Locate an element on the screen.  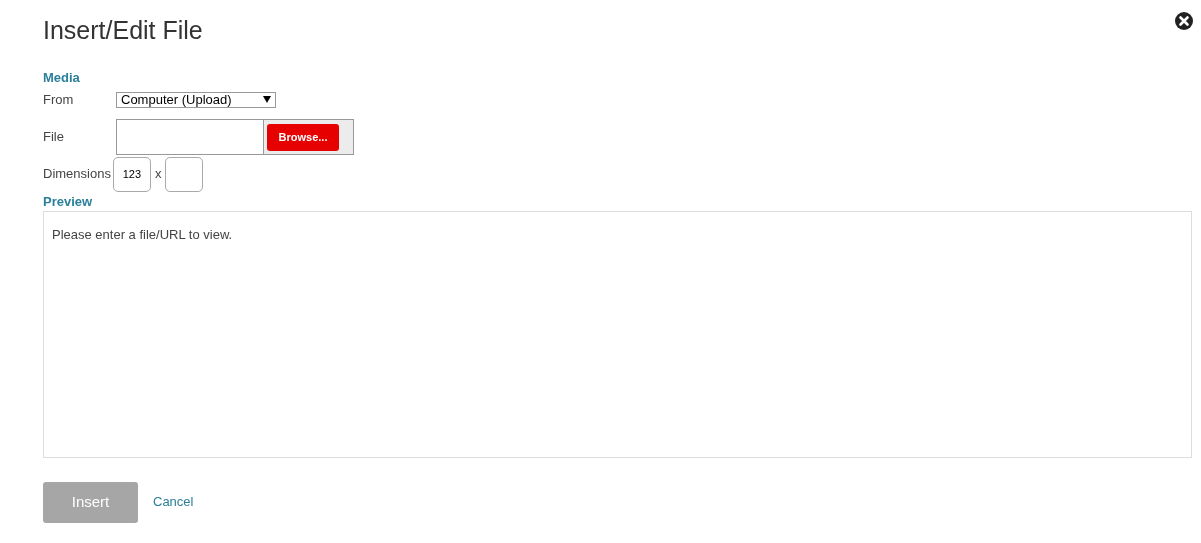
preview-message: Please enter a file/URL to view. is located at coordinates (142, 234).